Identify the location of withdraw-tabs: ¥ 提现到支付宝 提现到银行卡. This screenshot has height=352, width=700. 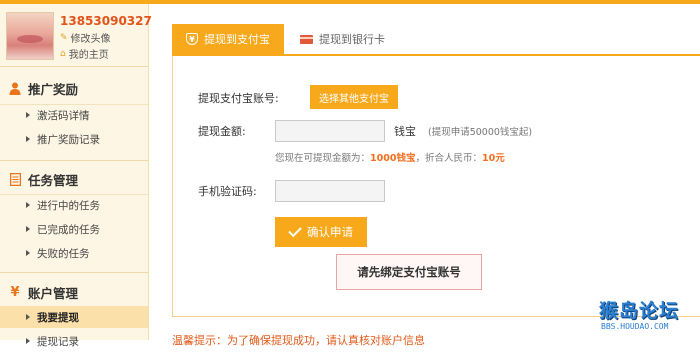
(436, 40).